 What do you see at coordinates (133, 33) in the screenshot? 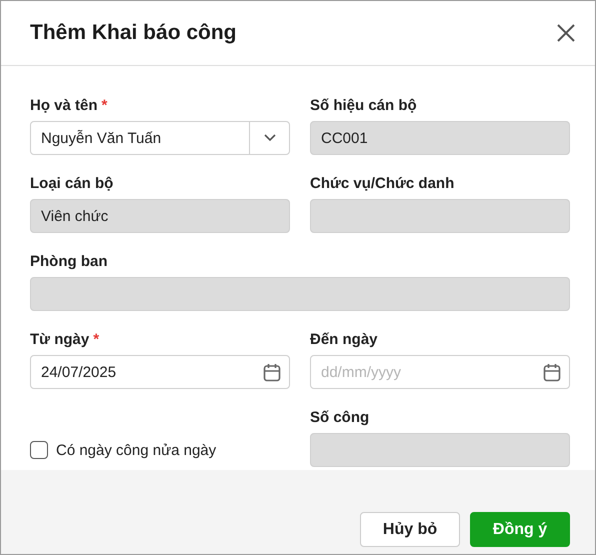
I see `dialog-title: Thêm Khai báo công` at bounding box center [133, 33].